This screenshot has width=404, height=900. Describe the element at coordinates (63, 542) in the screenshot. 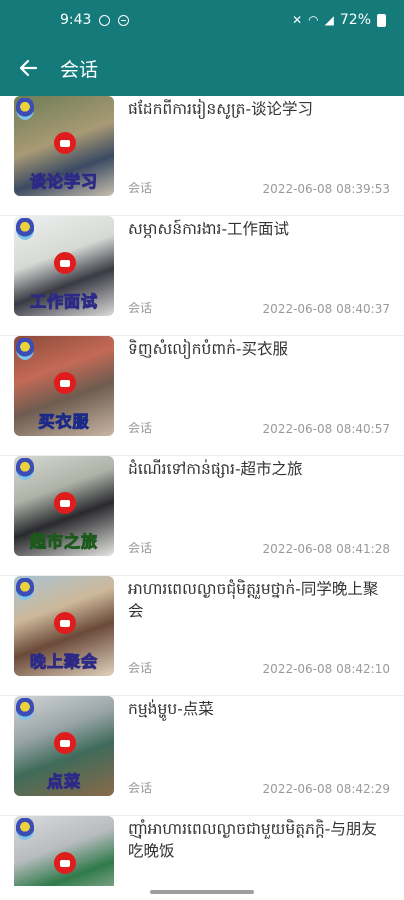

I see `thumbnail-caption: 超市之旅` at that location.